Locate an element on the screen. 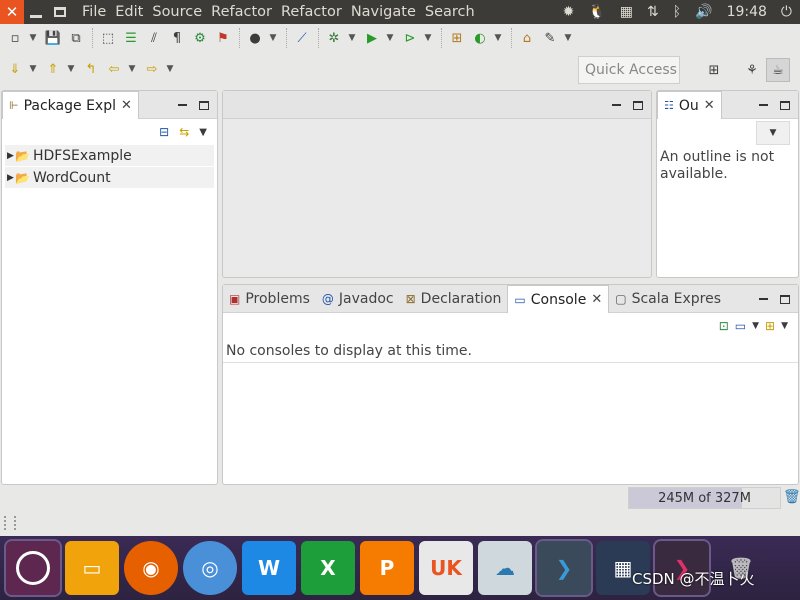 This screenshot has height=600, width=800. power-icon: ⏻ is located at coordinates (786, 12).